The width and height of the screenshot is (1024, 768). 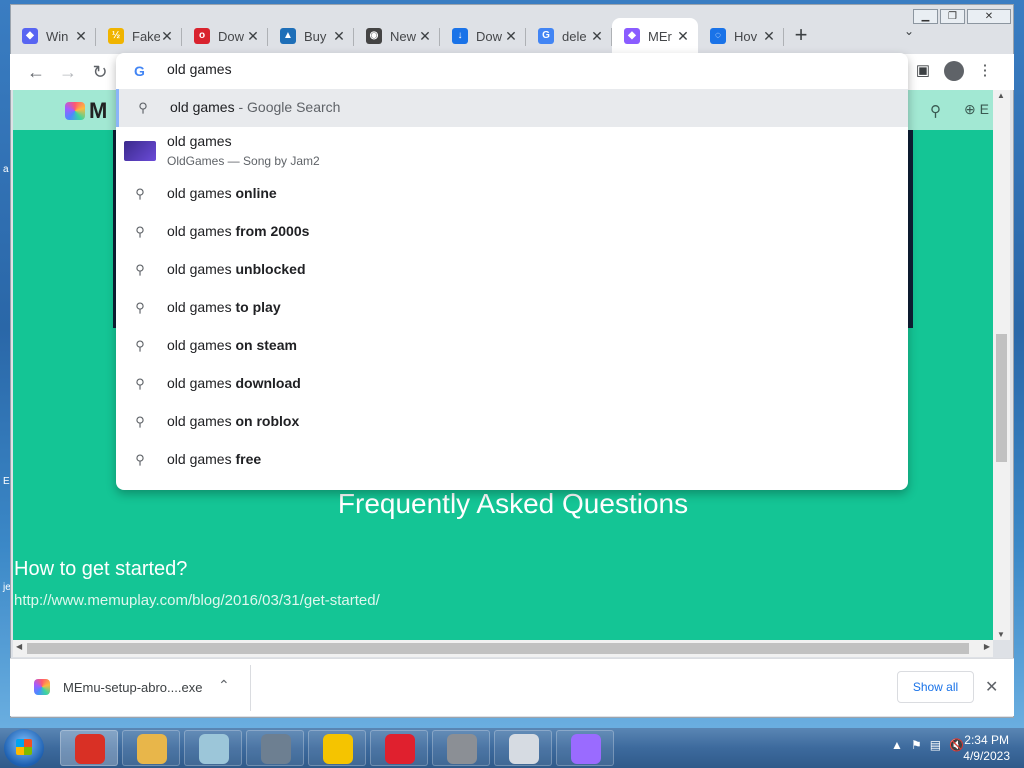 I want to click on buy-site-icon: ▲, so click(x=288, y=36).